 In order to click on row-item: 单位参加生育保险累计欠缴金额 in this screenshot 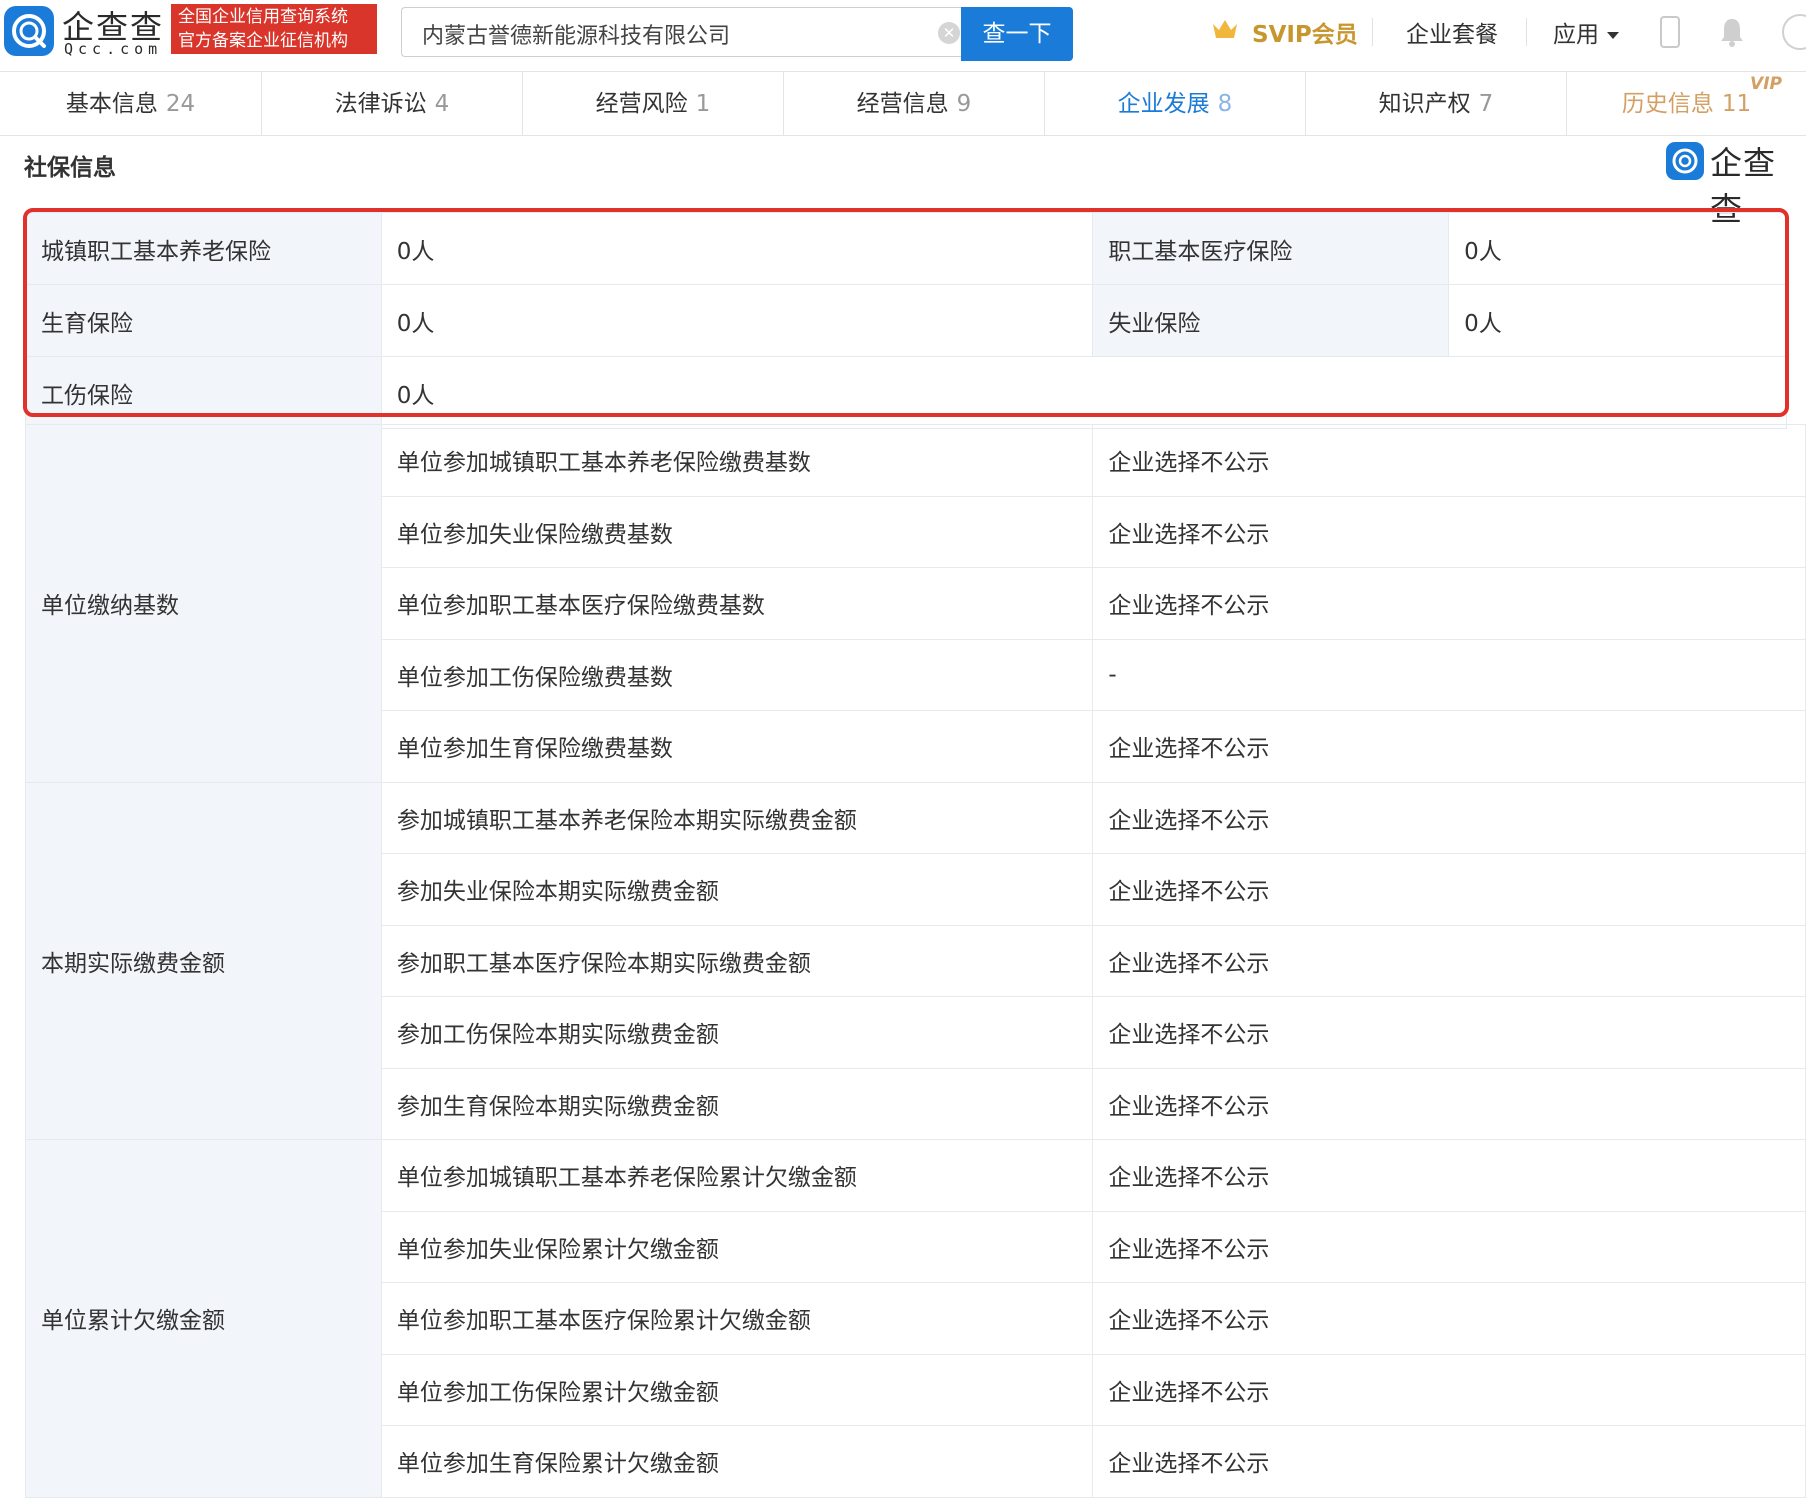, I will do `click(737, 1461)`.